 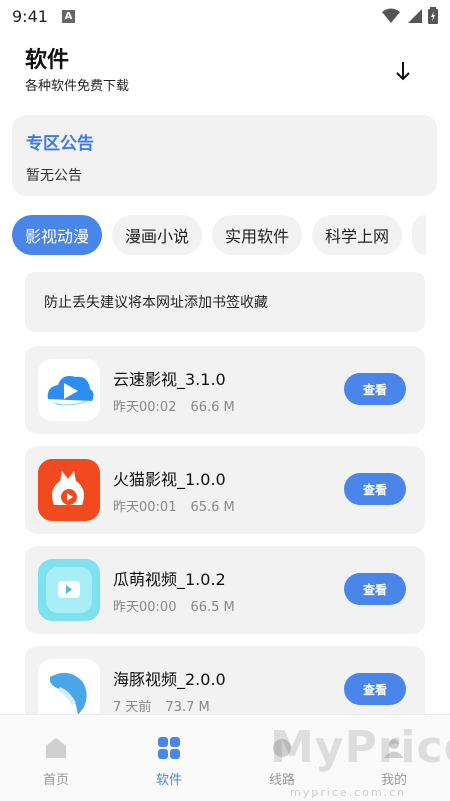 I want to click on app-updated-time: 昨天00:00, so click(x=145, y=607).